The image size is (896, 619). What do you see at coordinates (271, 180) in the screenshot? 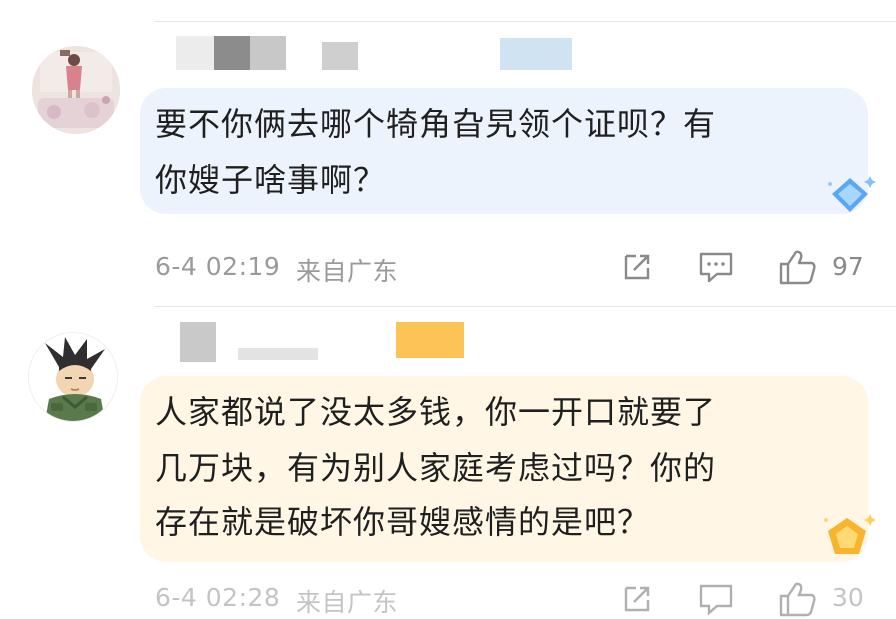
I see `comment-text-line: 你嫂子啥事啊？` at bounding box center [271, 180].